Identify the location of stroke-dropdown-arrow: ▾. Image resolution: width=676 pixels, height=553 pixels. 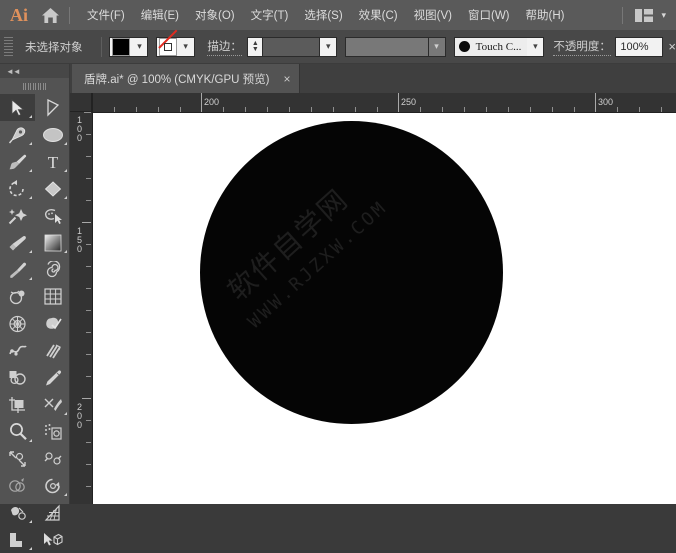
(186, 47).